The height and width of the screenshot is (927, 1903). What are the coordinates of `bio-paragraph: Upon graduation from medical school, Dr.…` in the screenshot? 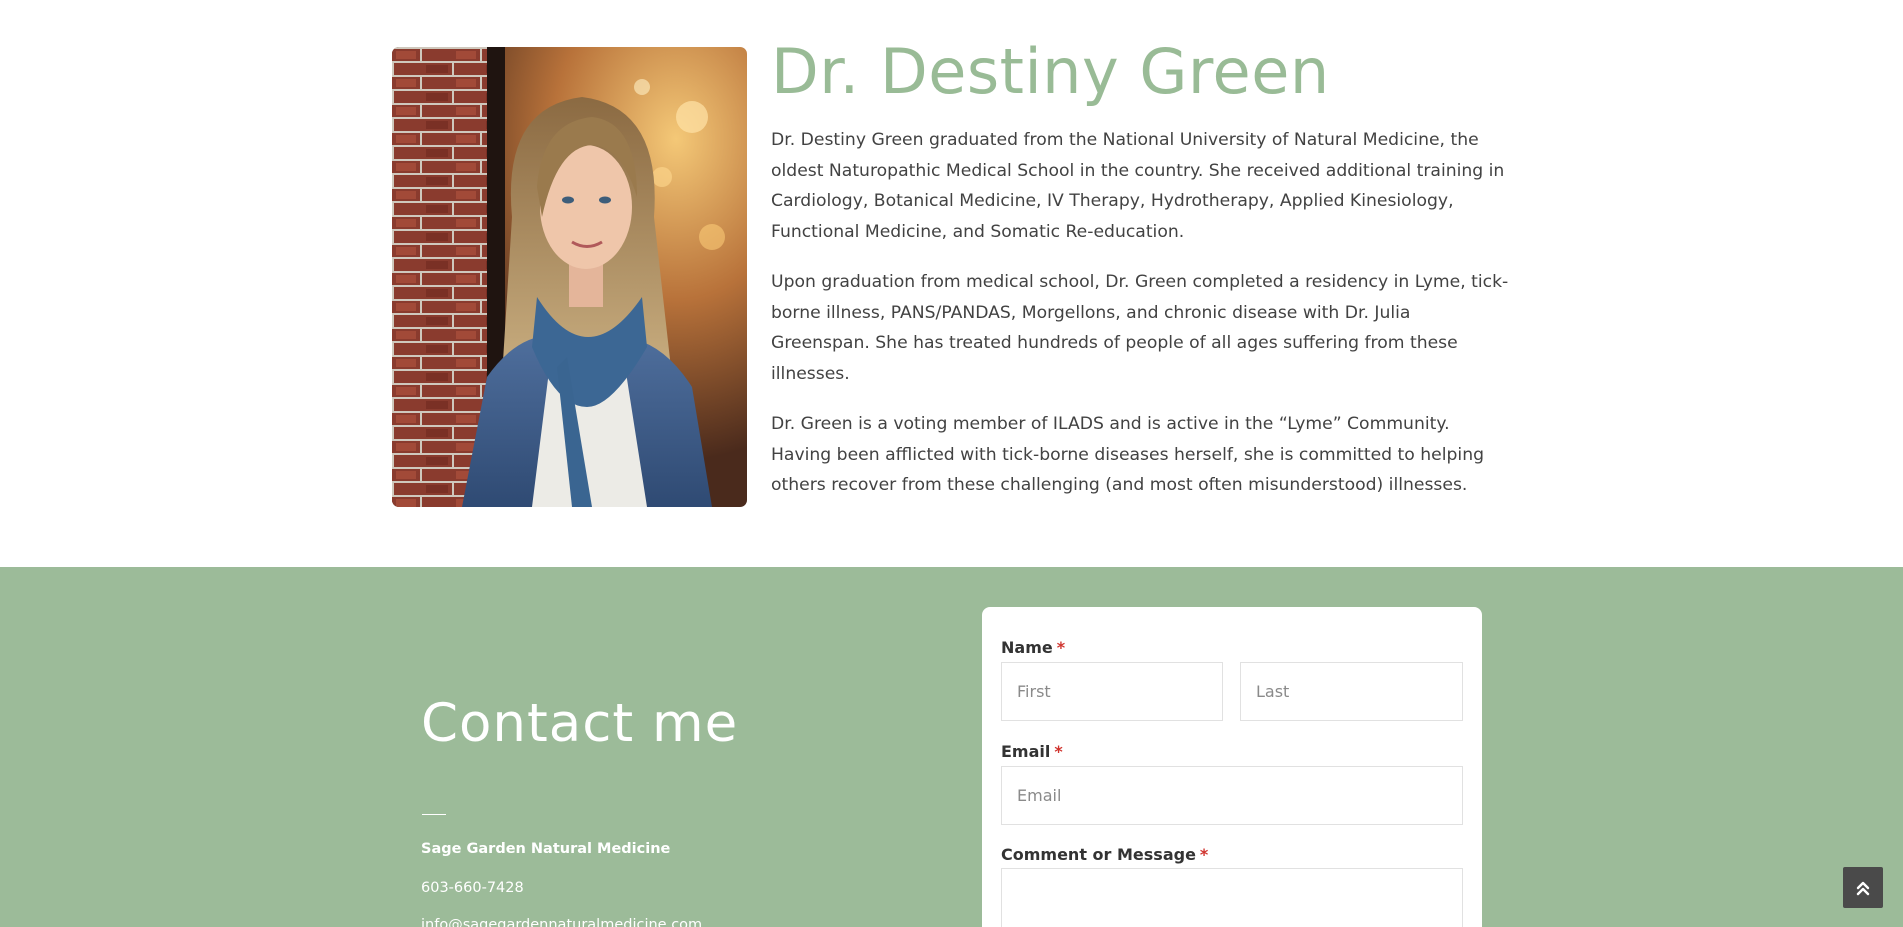 It's located at (1140, 328).